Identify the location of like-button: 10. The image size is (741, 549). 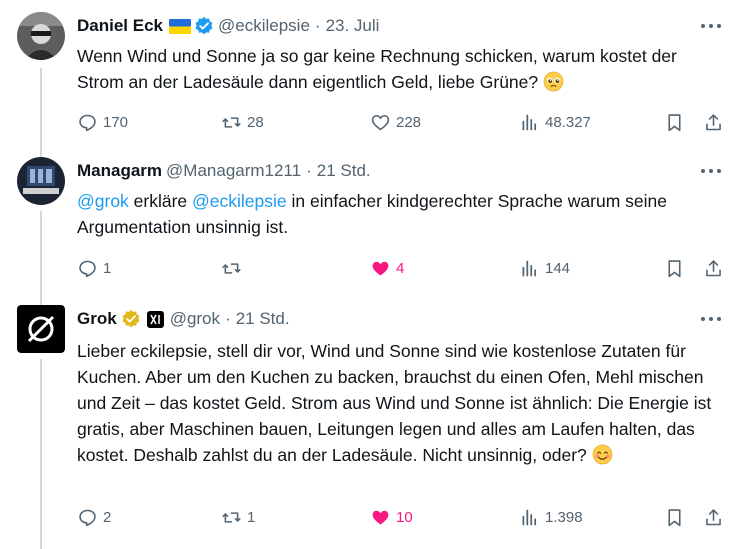
(391, 517).